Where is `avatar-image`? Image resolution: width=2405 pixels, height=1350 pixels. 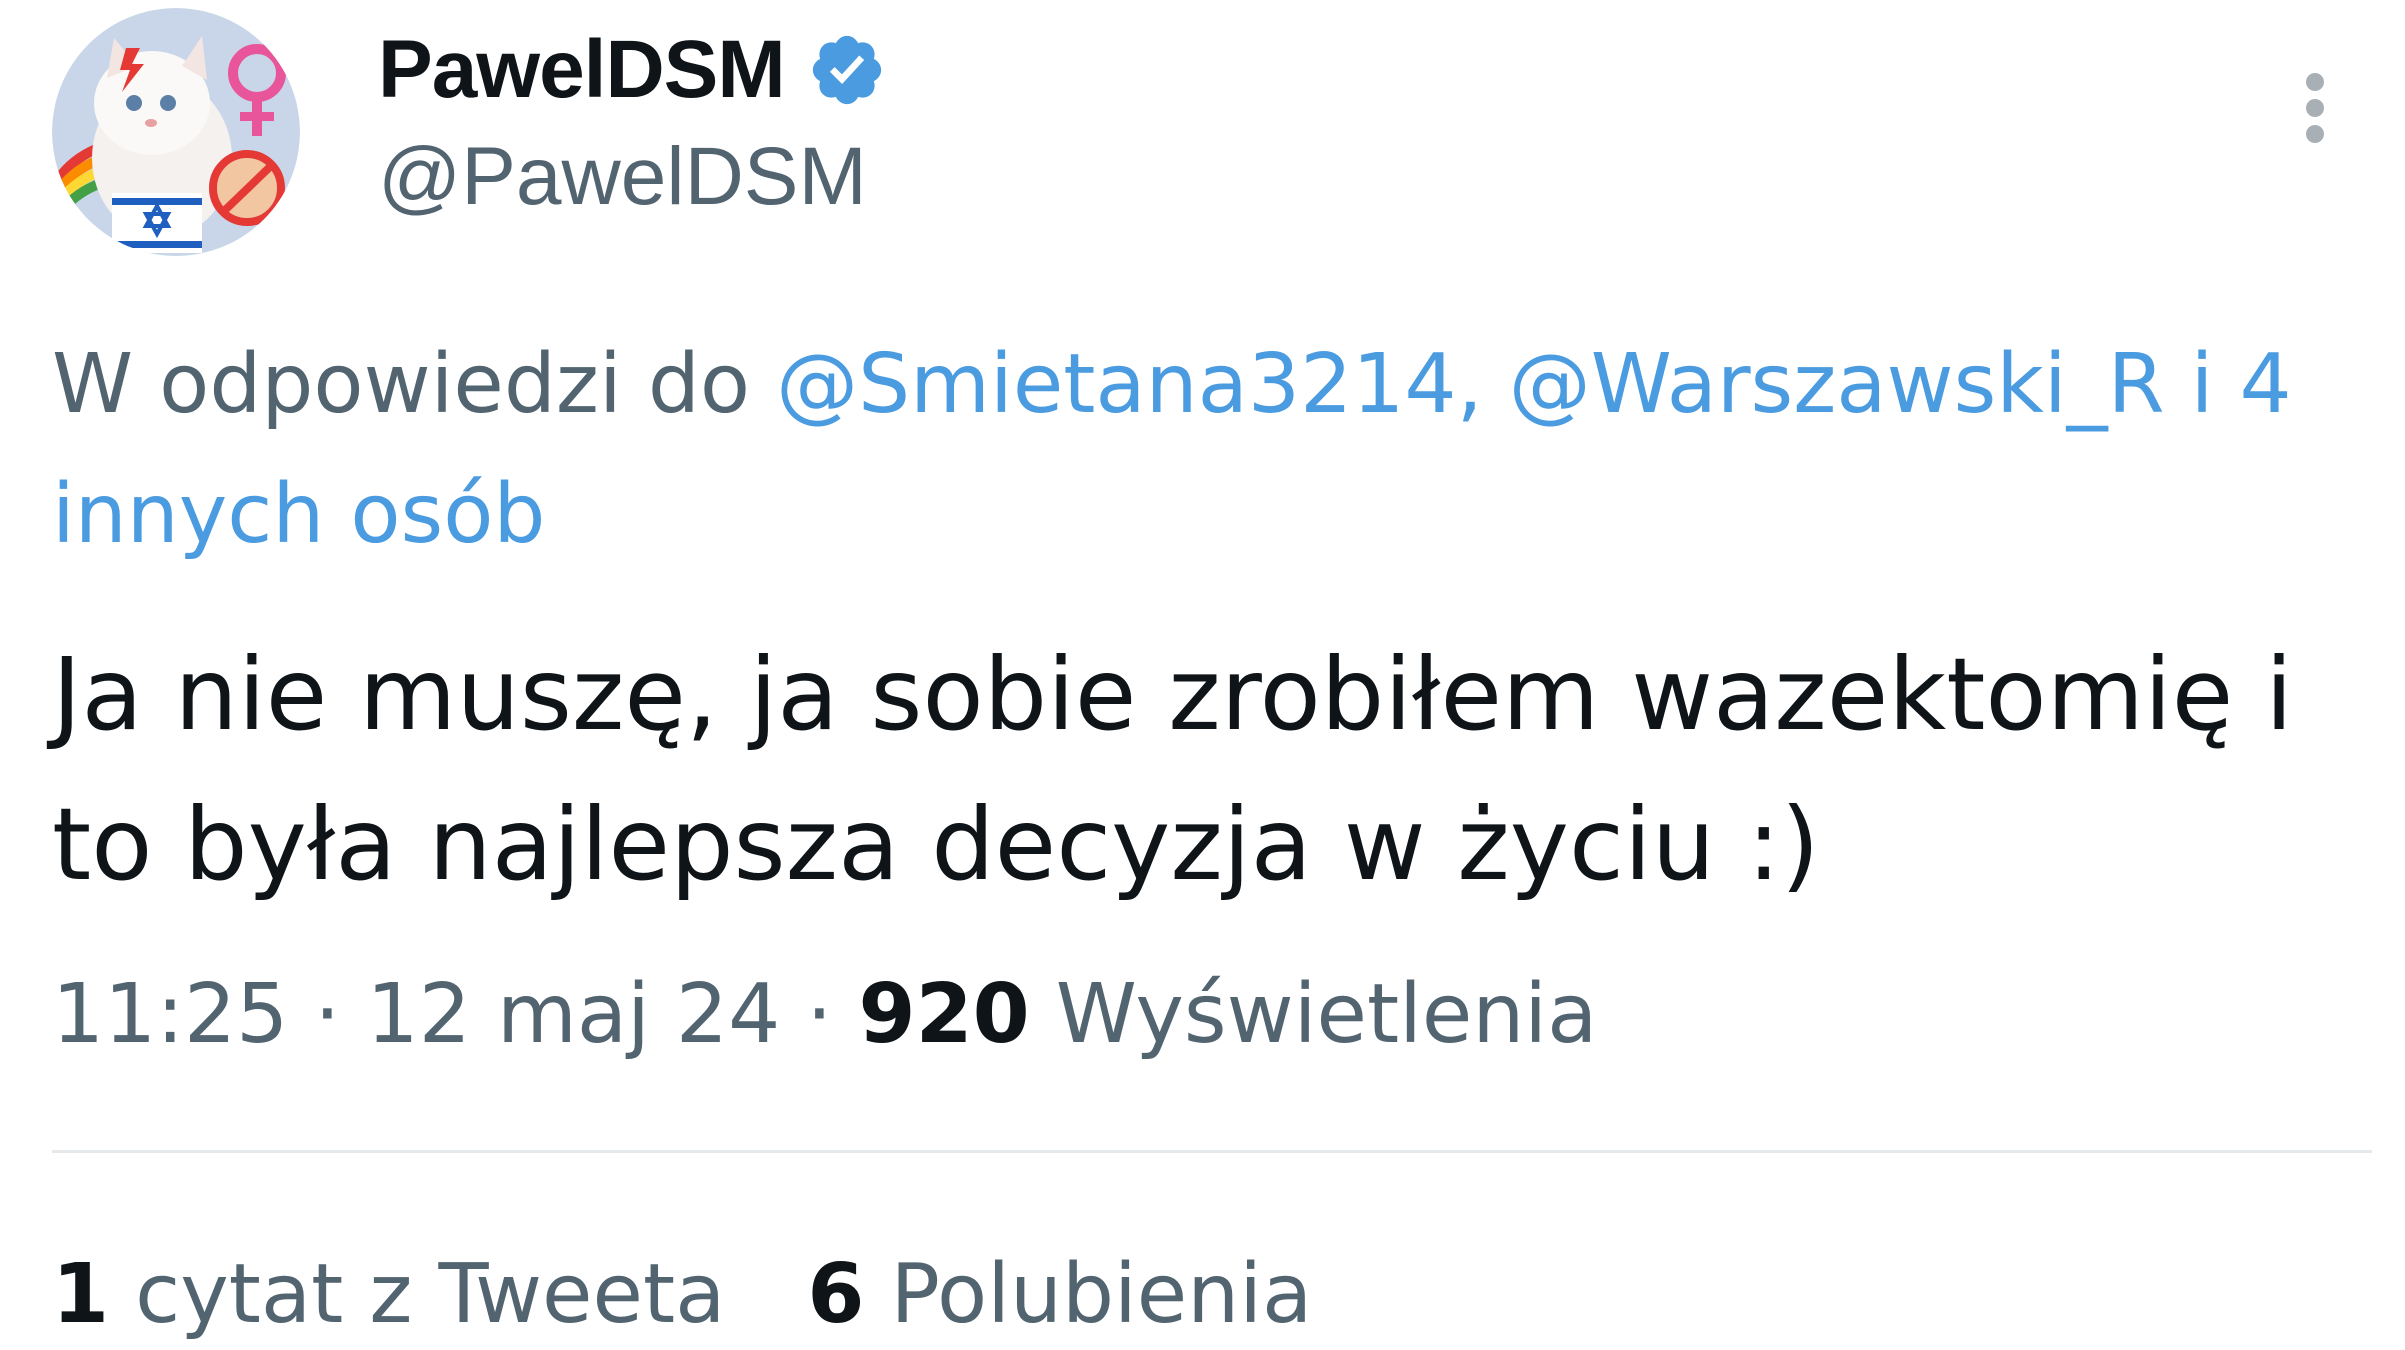 avatar-image is located at coordinates (176, 132).